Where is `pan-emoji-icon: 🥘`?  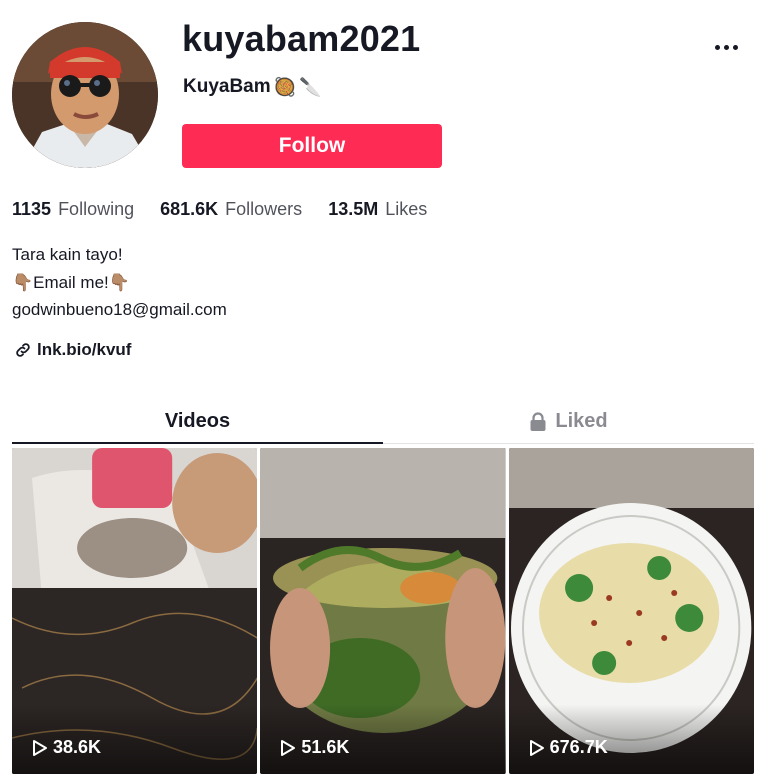
pan-emoji-icon: 🥘 is located at coordinates (285, 87).